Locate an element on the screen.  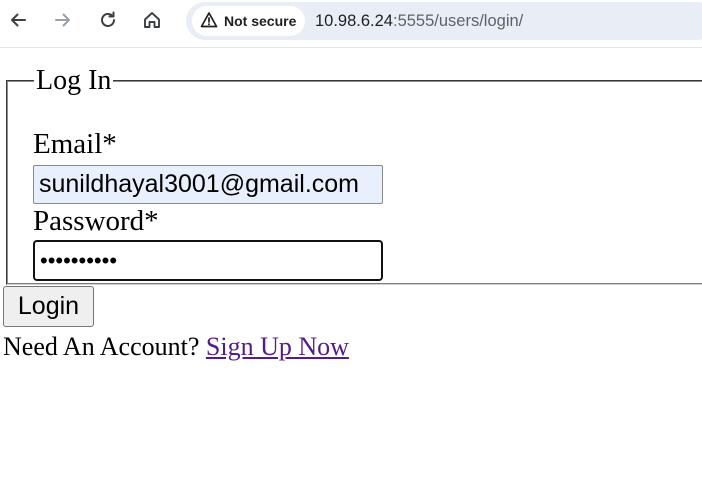
browser-toolbar: Not secure 10.98.6.24:5555/users/login/ is located at coordinates (351, 24).